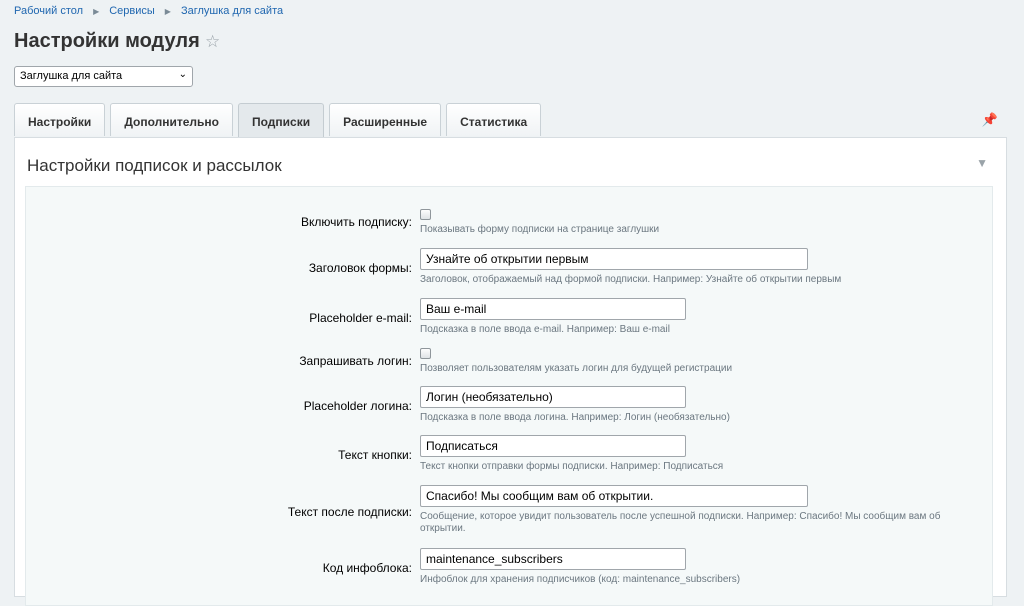 Image resolution: width=1024 pixels, height=606 pixels. Describe the element at coordinates (425, 214) in the screenshot. I see `enable-checkbox` at that location.